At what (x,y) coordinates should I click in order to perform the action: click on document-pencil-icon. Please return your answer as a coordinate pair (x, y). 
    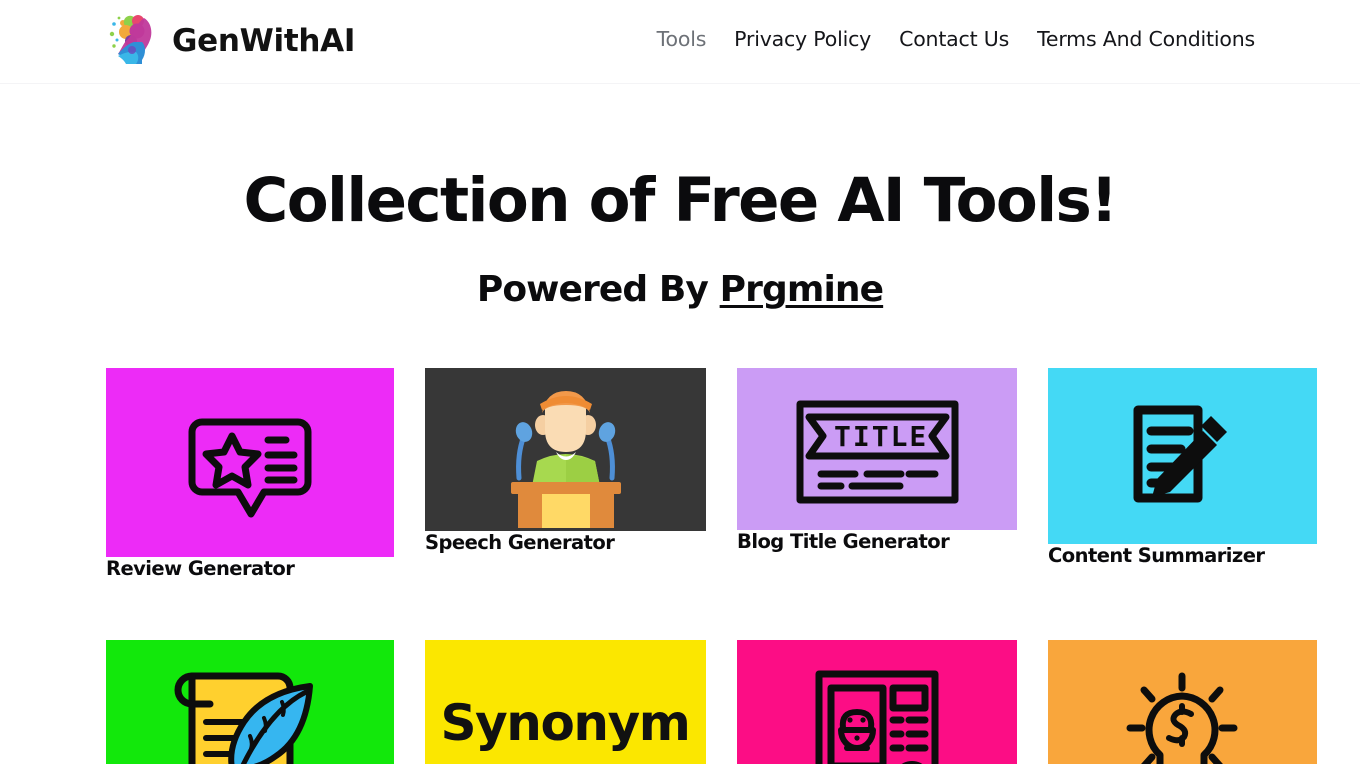
    Looking at the image, I should click on (1182, 455).